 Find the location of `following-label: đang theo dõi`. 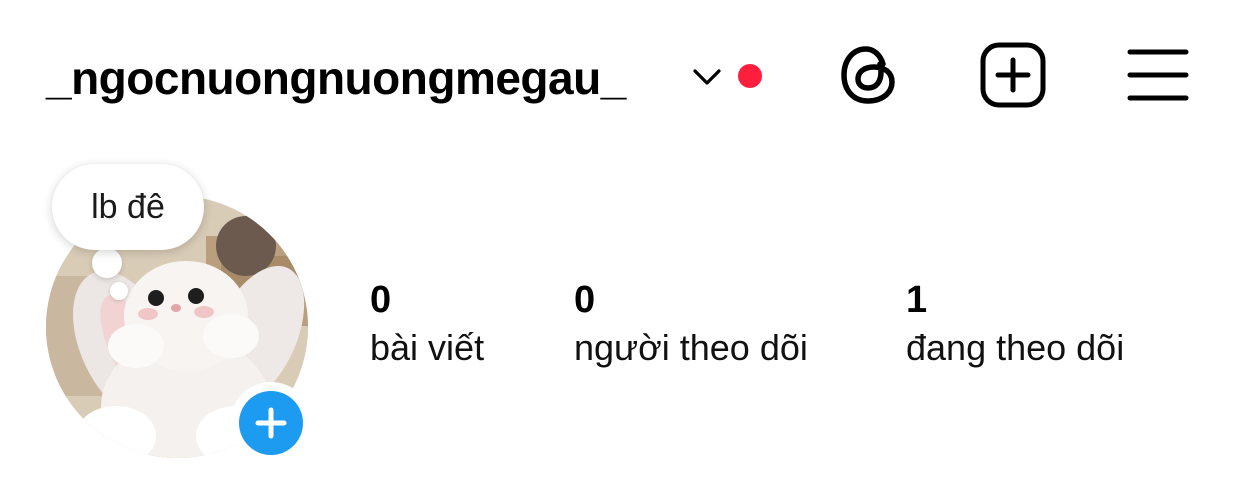

following-label: đang theo dõi is located at coordinates (1015, 347).